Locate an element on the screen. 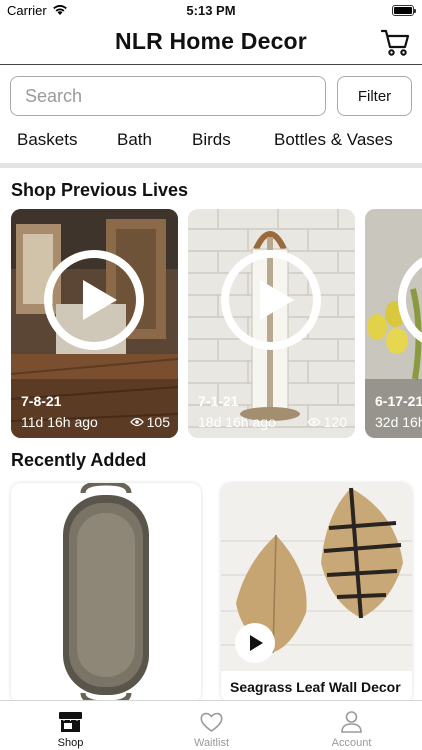  live-date: 7-8-21 is located at coordinates (41, 401).